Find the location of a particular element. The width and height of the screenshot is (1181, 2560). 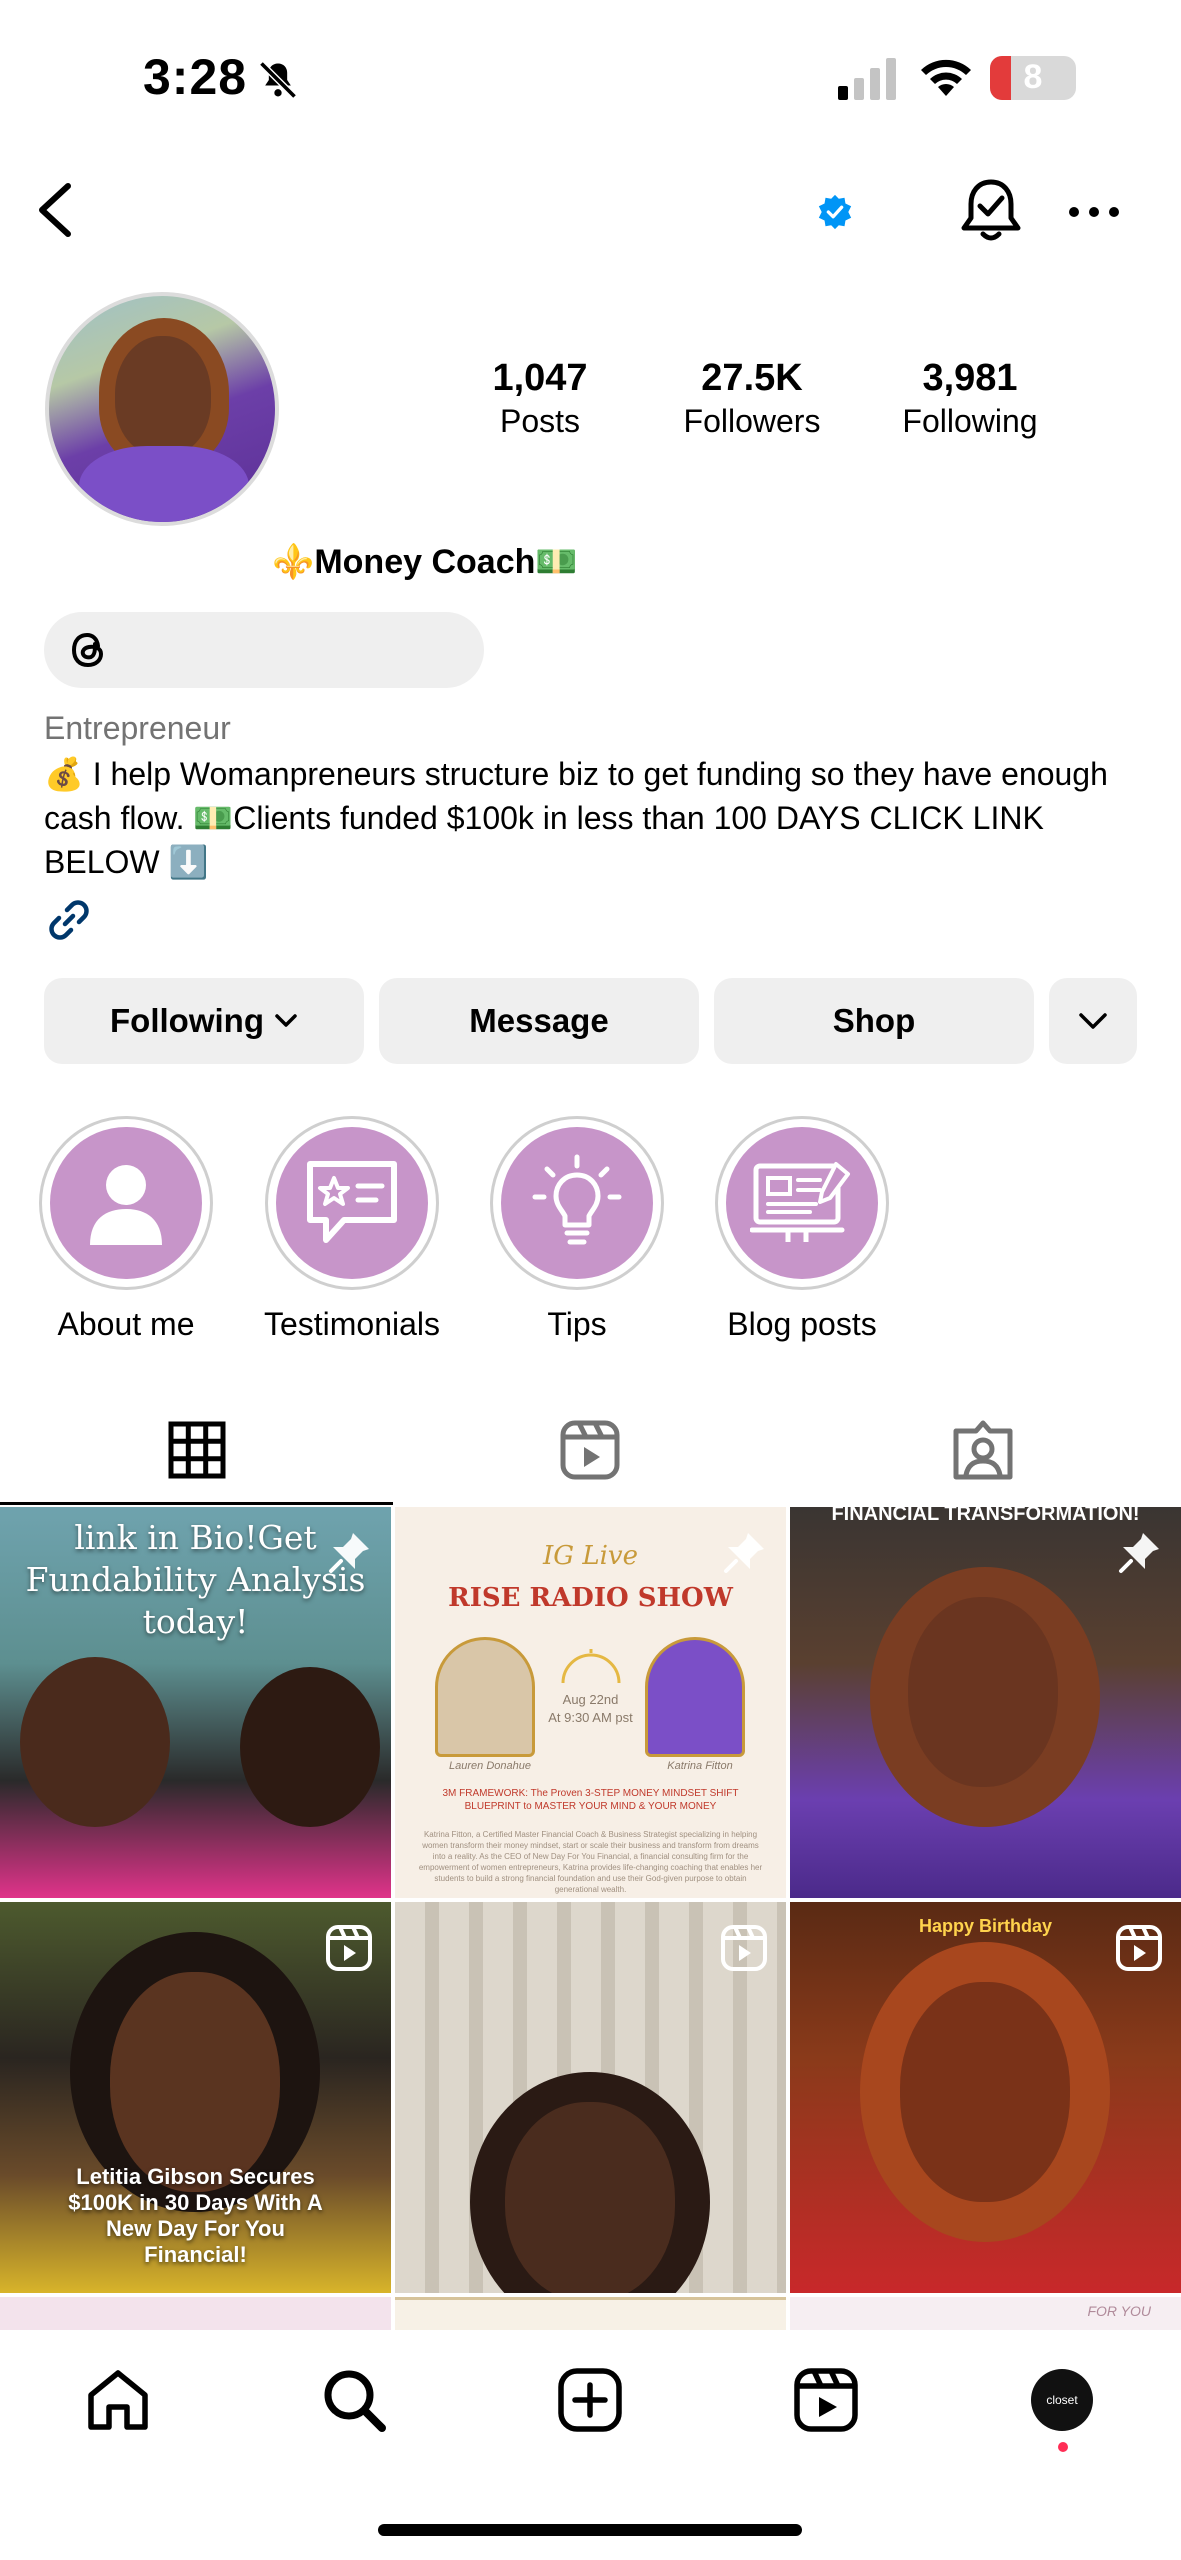

tagged-icon is located at coordinates (982, 1450).